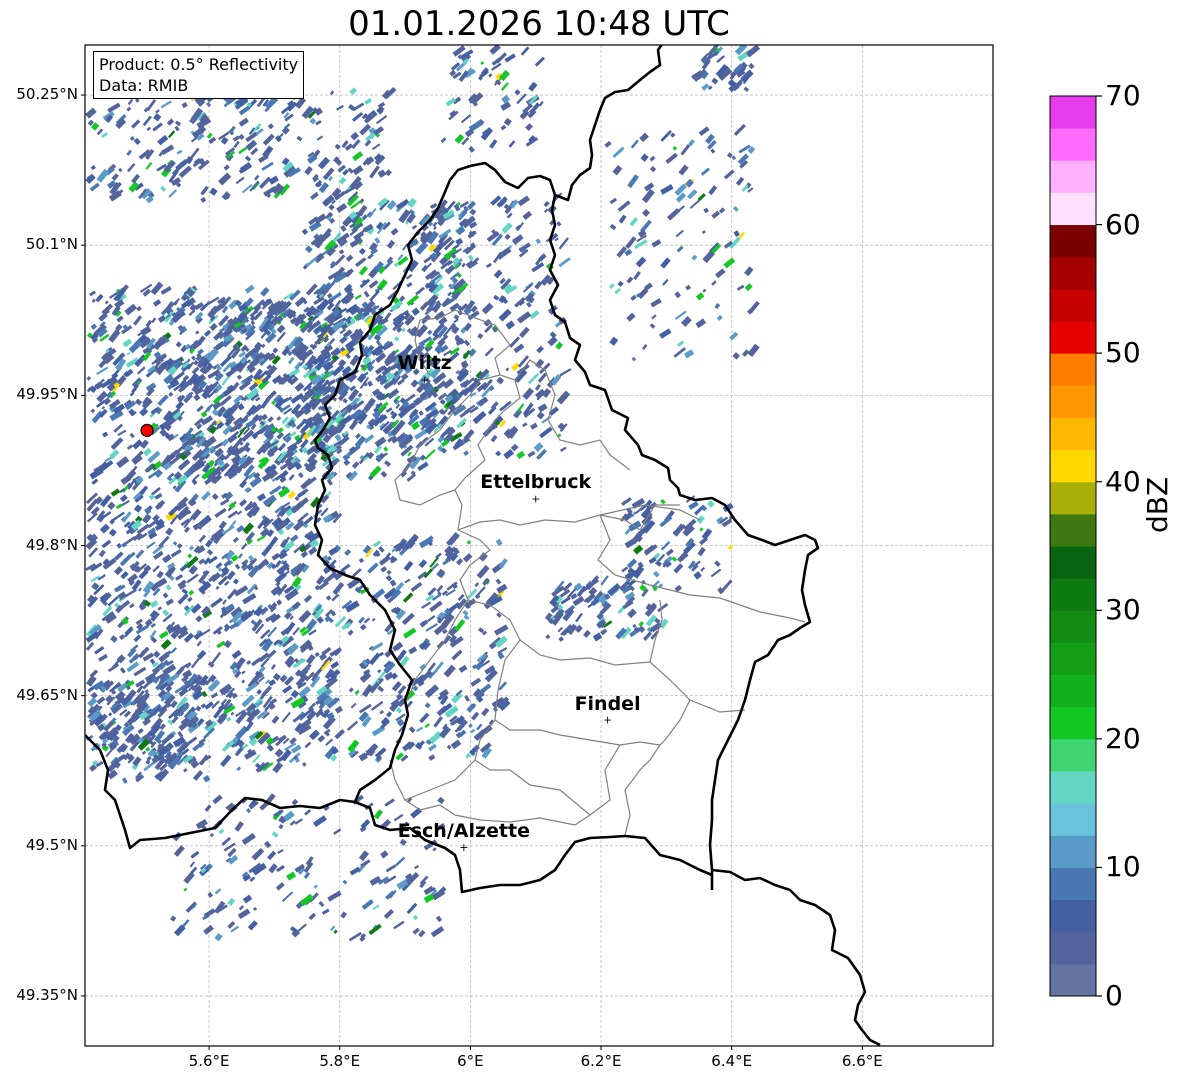 The width and height of the screenshot is (1184, 1081). Describe the element at coordinates (463, 847) in the screenshot. I see `city-marker: +` at that location.